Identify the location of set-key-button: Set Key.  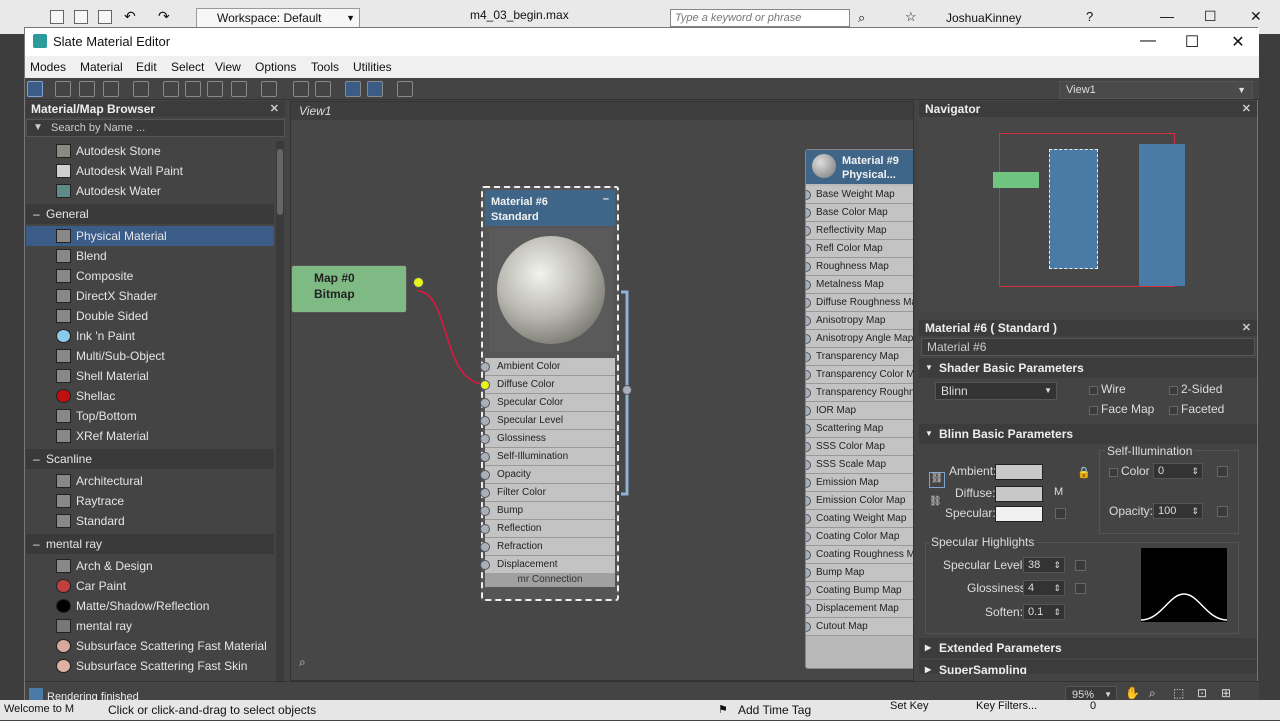
(909, 706).